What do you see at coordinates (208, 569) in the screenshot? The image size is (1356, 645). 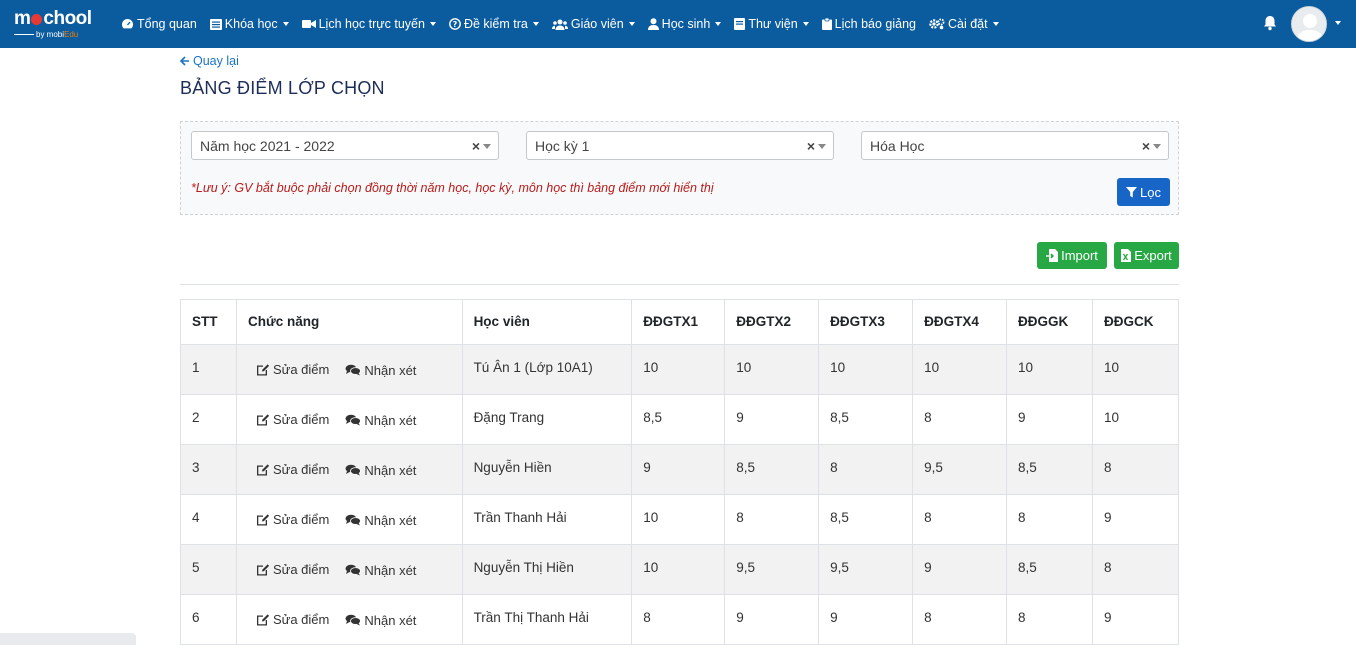 I see `cell-stt: 5` at bounding box center [208, 569].